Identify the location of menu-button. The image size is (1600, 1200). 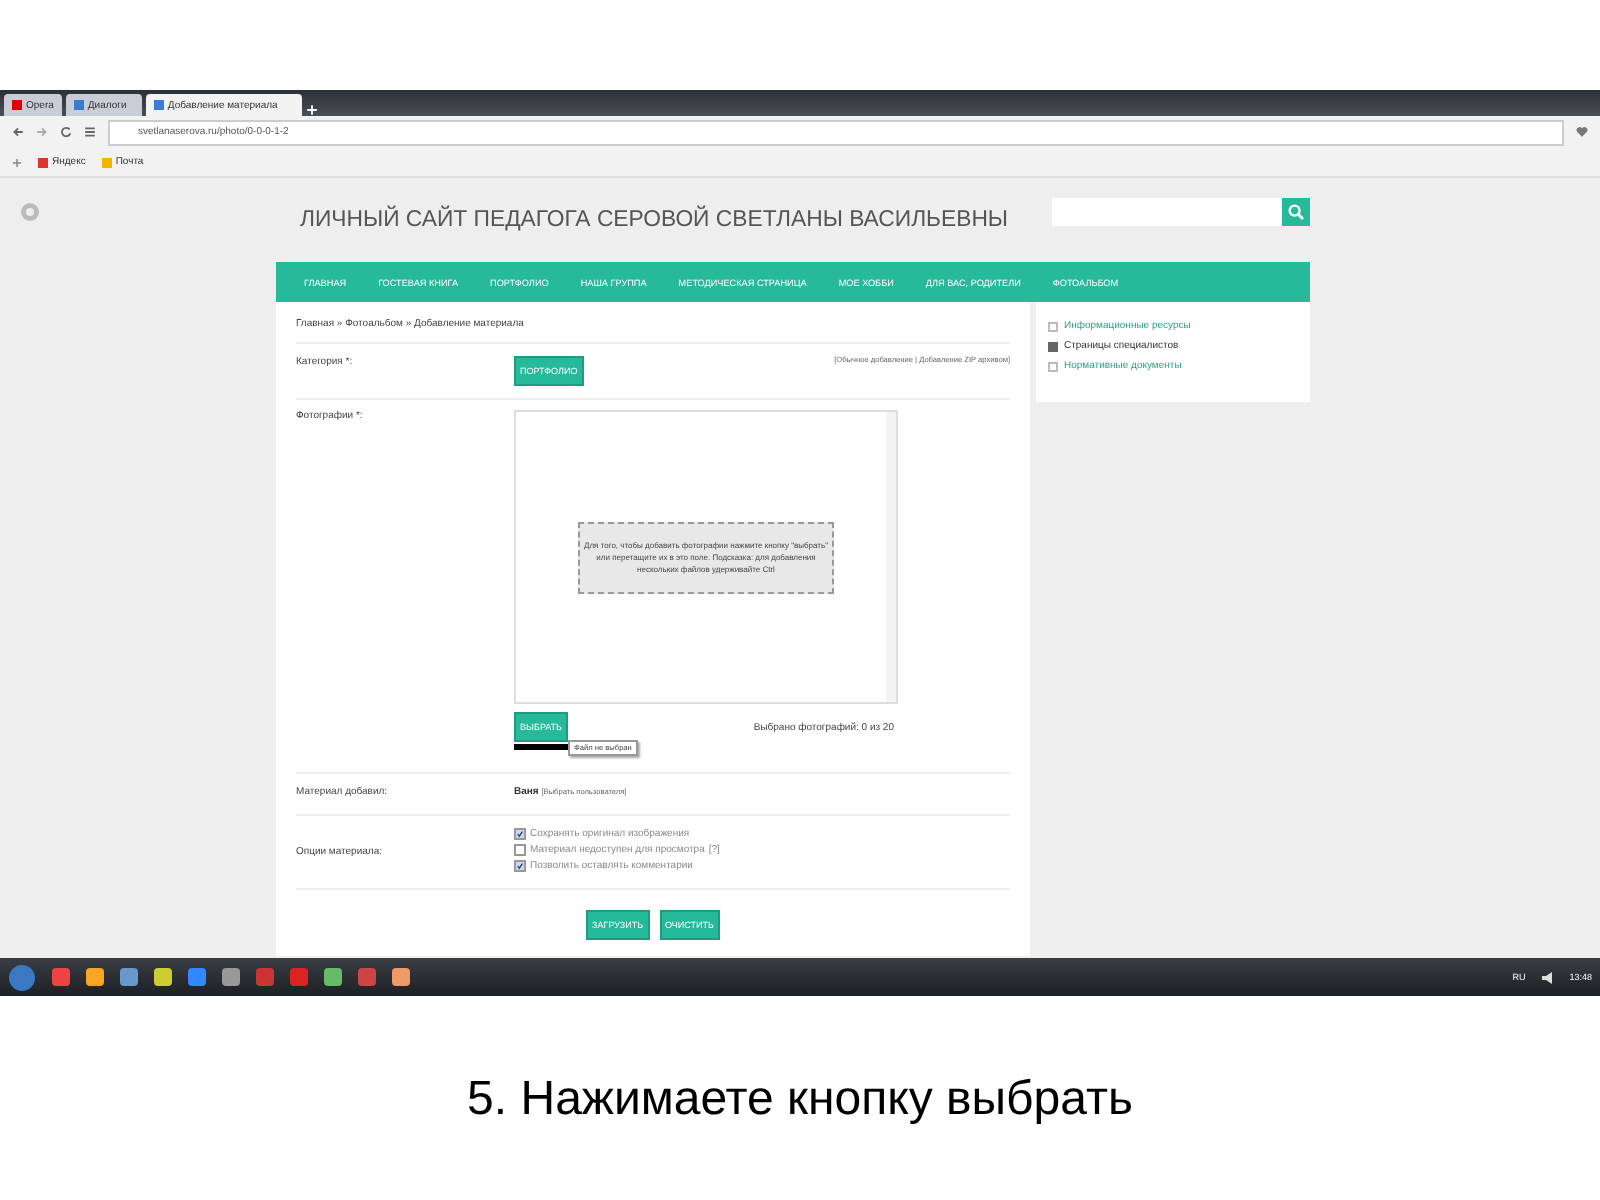
(90, 132).